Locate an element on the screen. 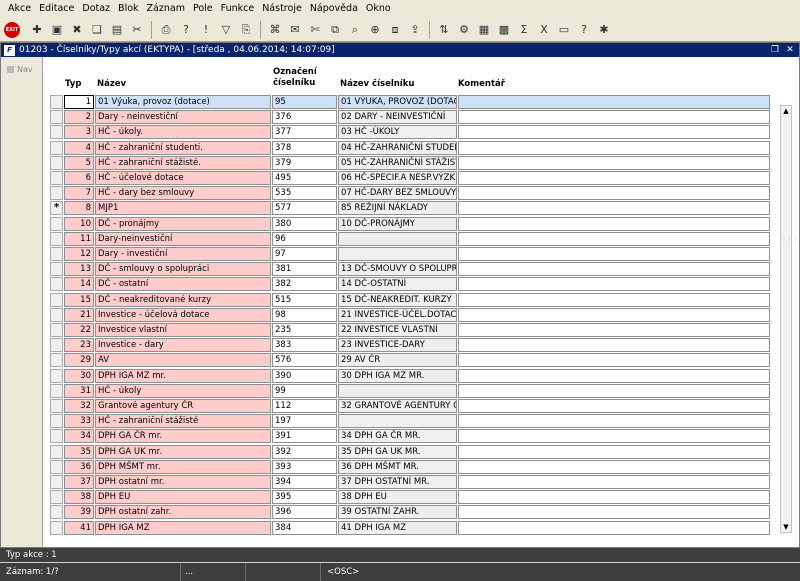 This screenshot has width=800, height=581. cell-nazev: HČ - úkoly. is located at coordinates (183, 132).